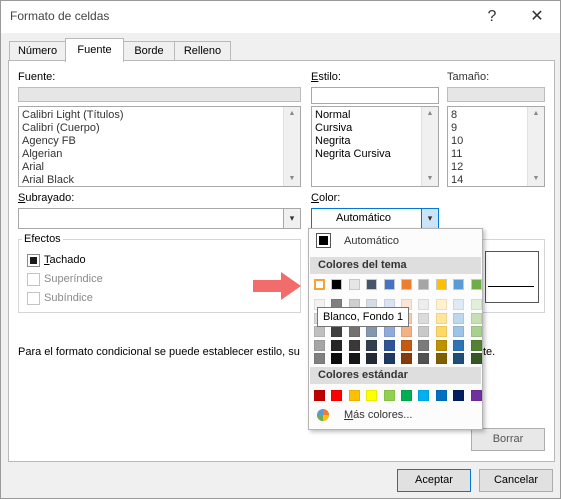 The height and width of the screenshot is (499, 561). What do you see at coordinates (395, 241) in the screenshot?
I see `automatic-color-option: Automático` at bounding box center [395, 241].